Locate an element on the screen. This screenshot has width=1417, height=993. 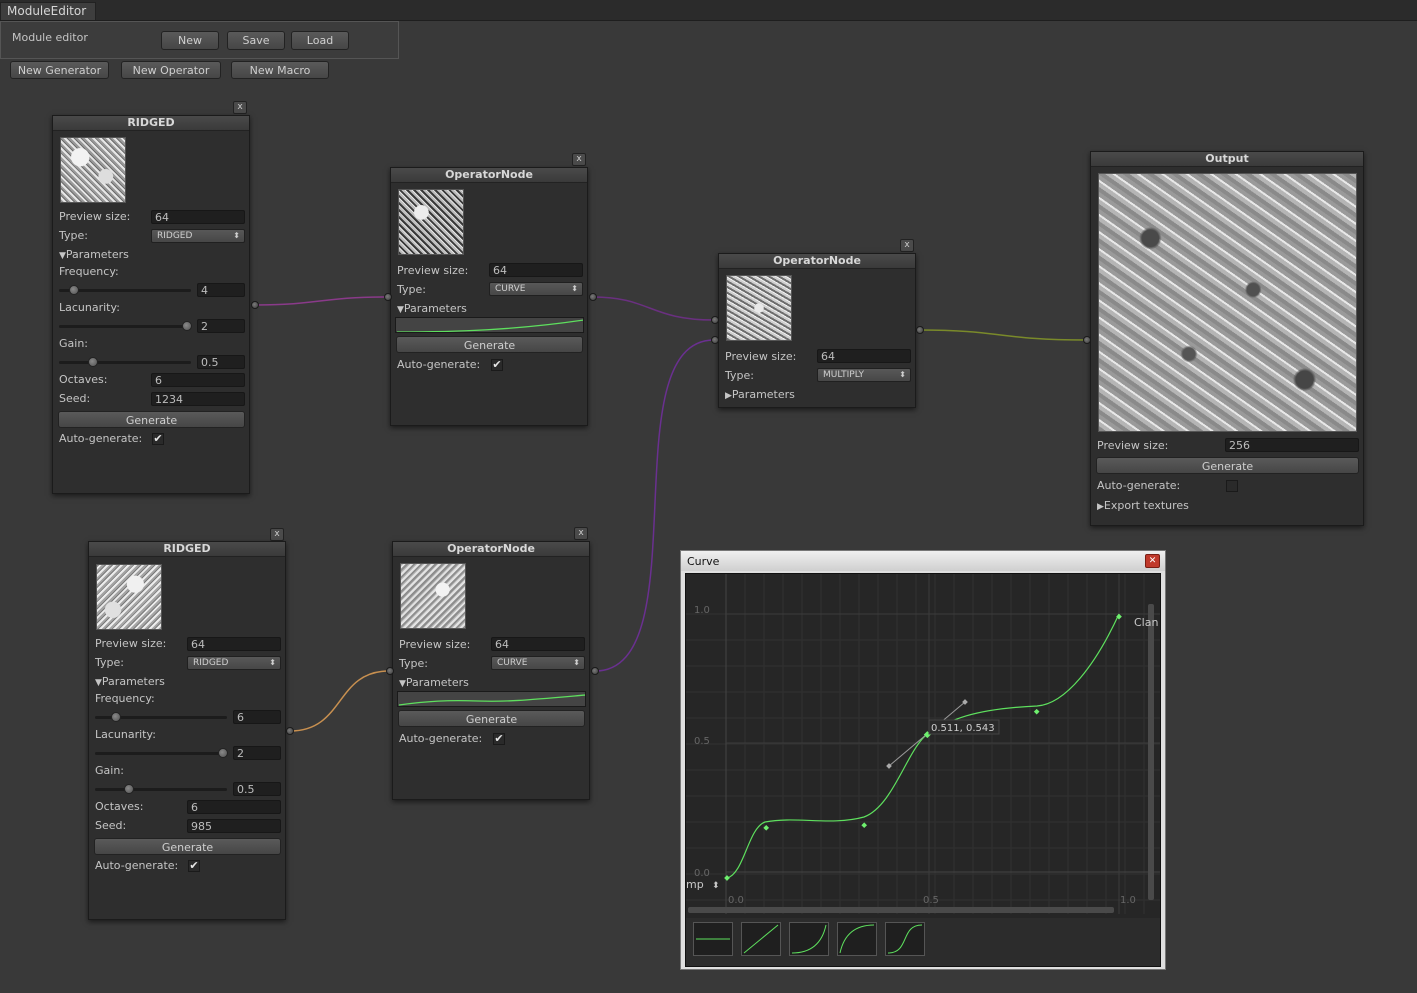
type-select: MULTIPLY ⬍ is located at coordinates (864, 375).